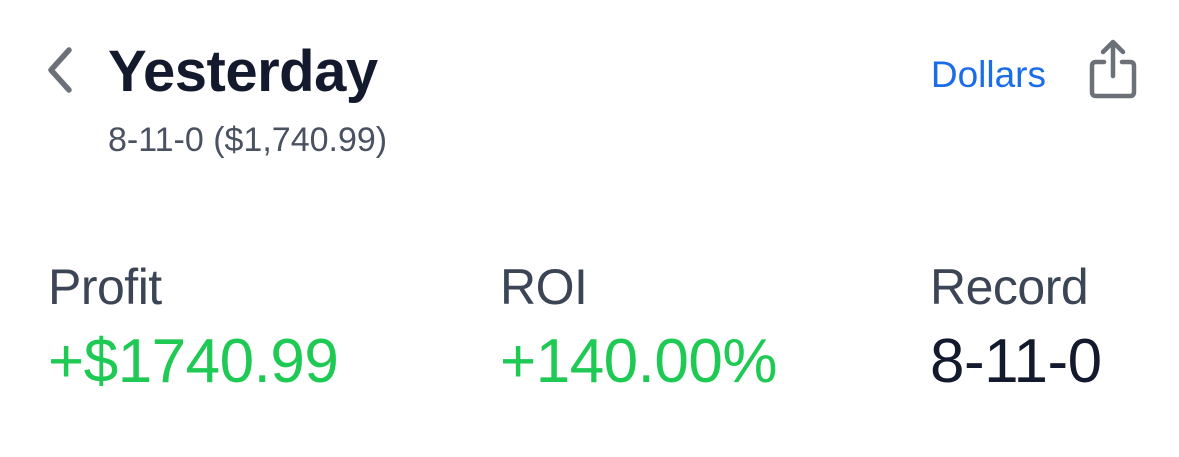  I want to click on chevron-left-icon, so click(60, 72).